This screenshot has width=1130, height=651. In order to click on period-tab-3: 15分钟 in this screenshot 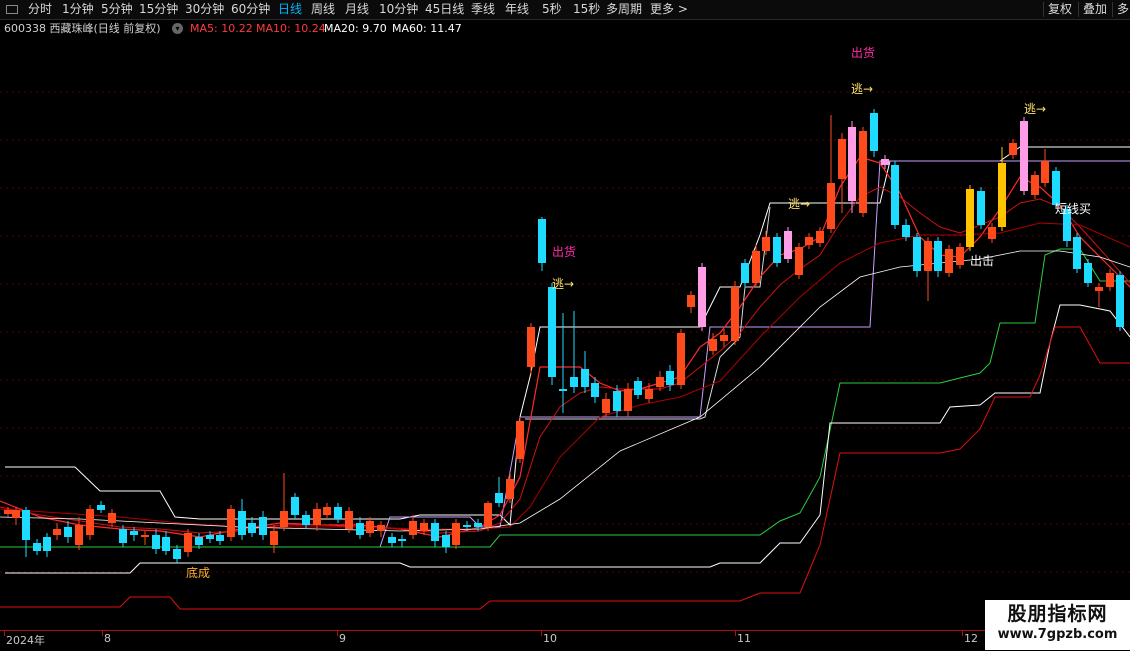, I will do `click(158, 9)`.